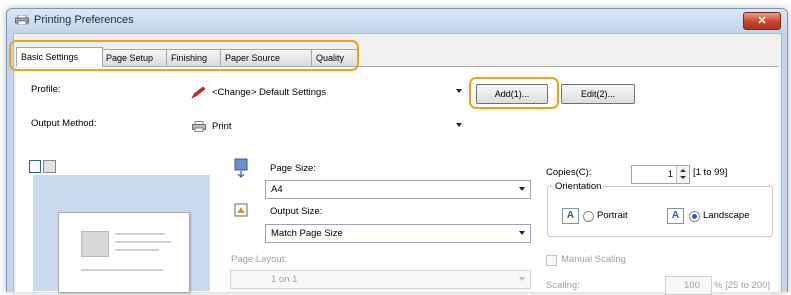 The height and width of the screenshot is (295, 791). I want to click on page-layout-value: 1 on 1, so click(284, 279).